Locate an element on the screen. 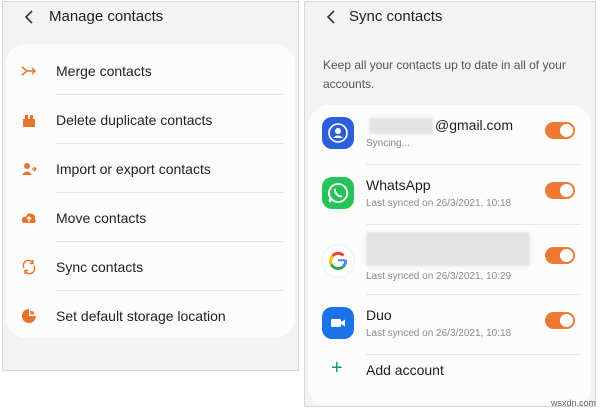  menu-item-sync-contacts: Sync contacts is located at coordinates (150, 266).